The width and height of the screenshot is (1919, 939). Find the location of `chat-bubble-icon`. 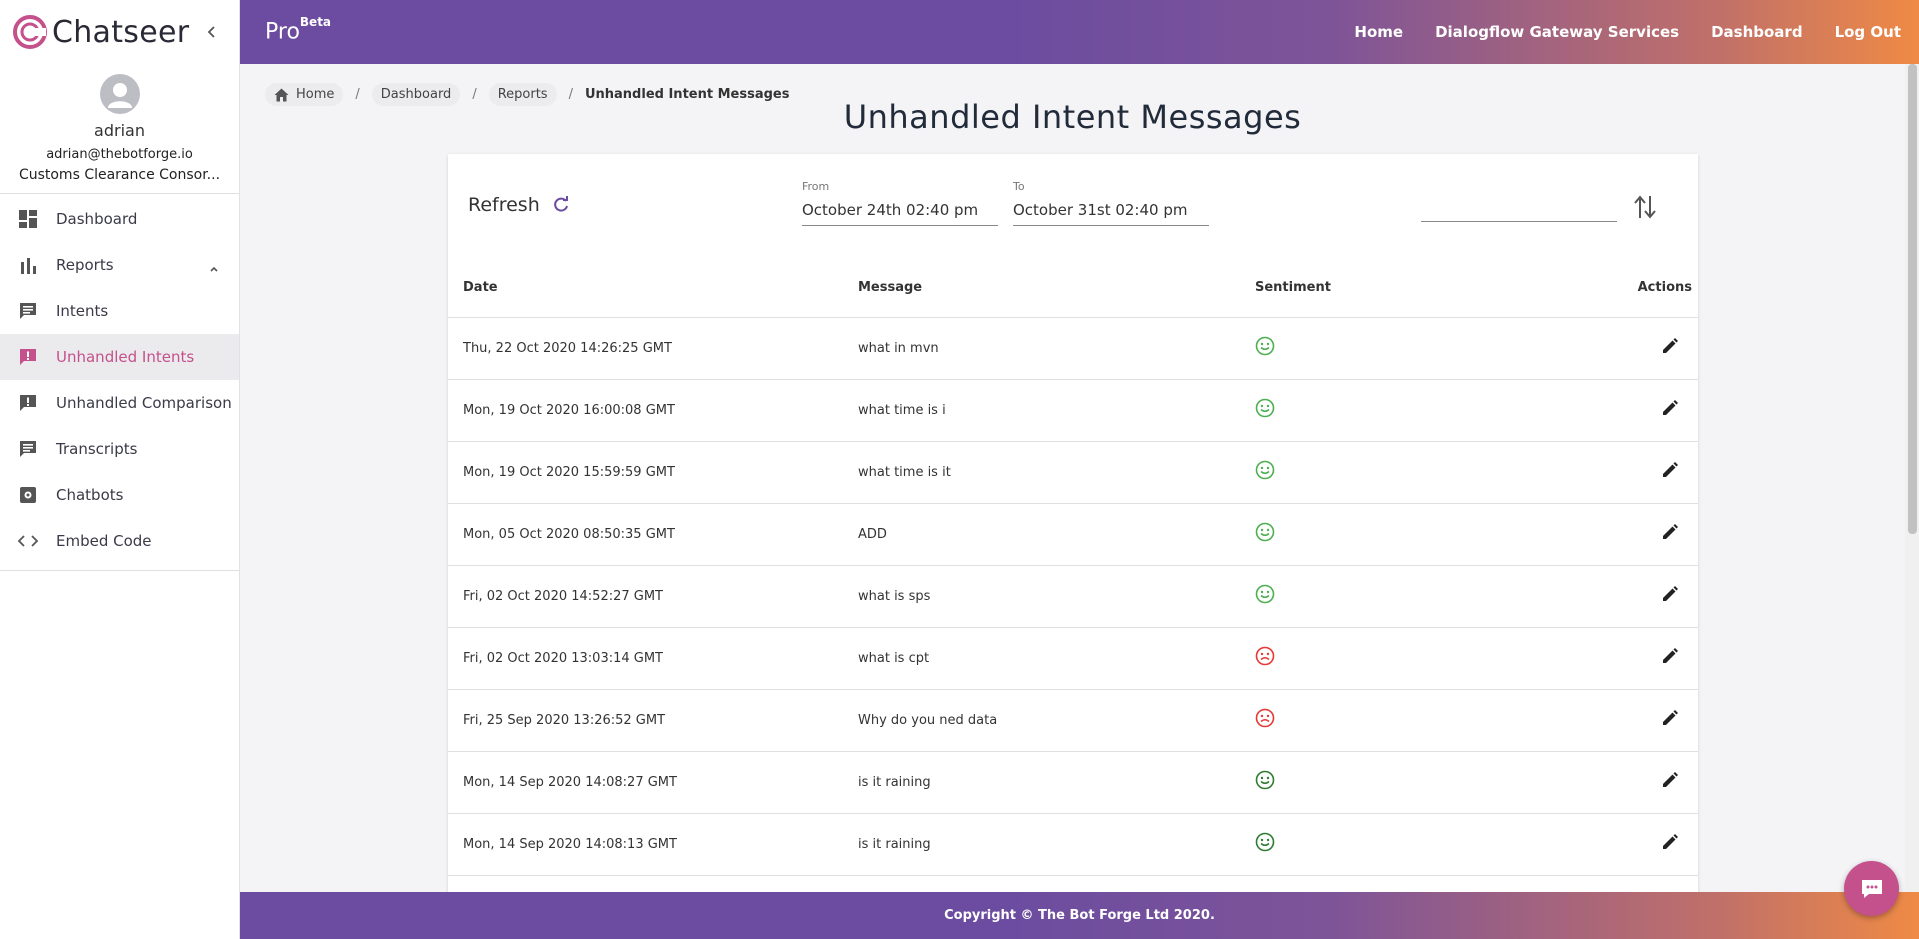

chat-bubble-icon is located at coordinates (1871, 888).